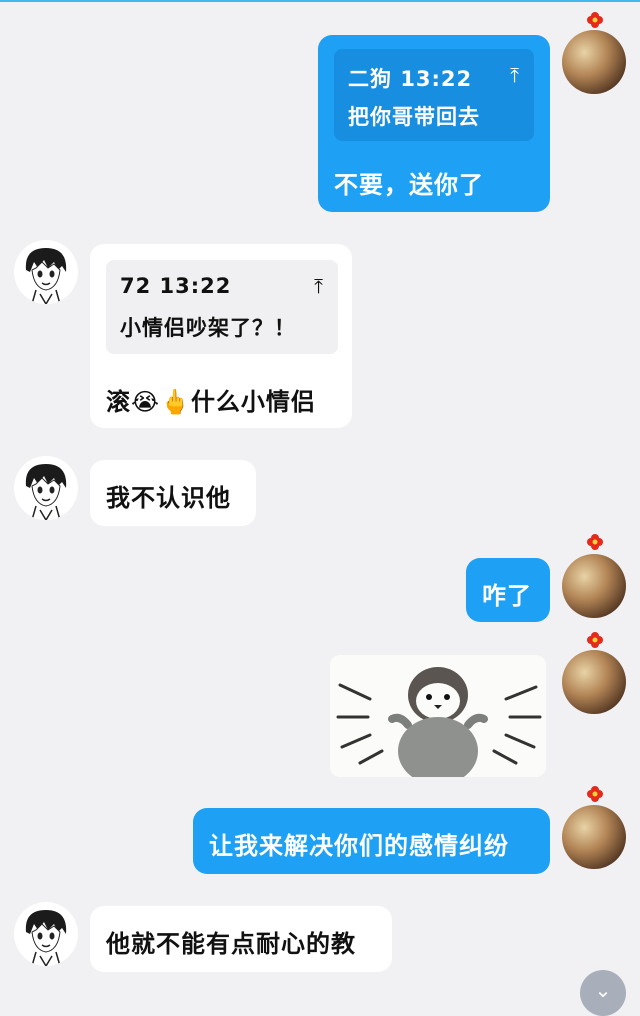 This screenshot has width=640, height=1016. What do you see at coordinates (507, 596) in the screenshot?
I see `message-text: 咋了` at bounding box center [507, 596].